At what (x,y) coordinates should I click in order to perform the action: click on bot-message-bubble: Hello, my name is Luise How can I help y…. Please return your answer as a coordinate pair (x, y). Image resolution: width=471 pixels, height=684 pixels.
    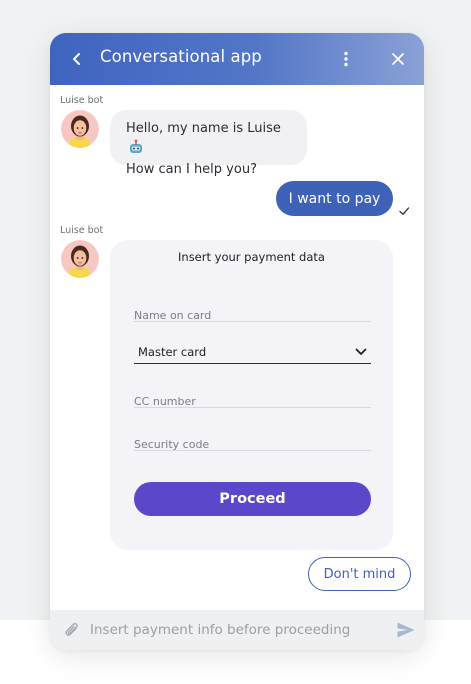
    Looking at the image, I should click on (208, 143).